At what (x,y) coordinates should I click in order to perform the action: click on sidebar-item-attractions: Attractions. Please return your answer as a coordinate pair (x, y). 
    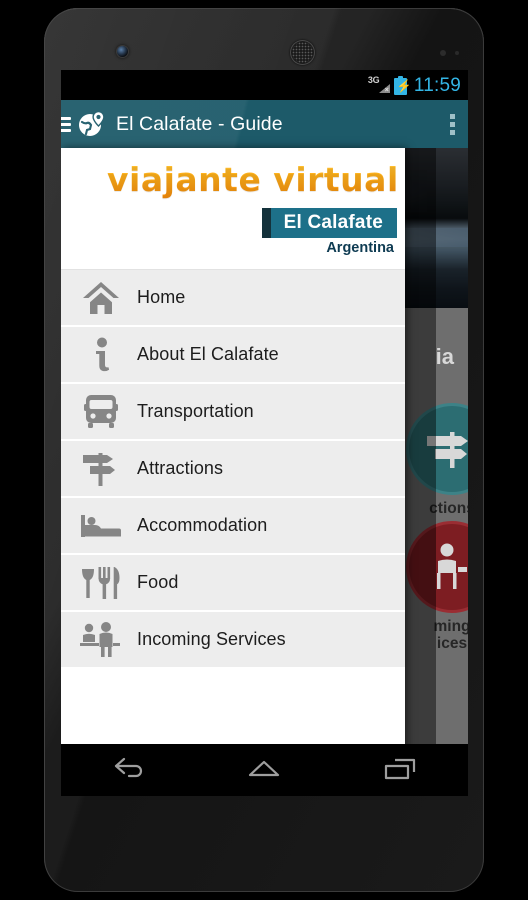
    Looking at the image, I should click on (233, 469).